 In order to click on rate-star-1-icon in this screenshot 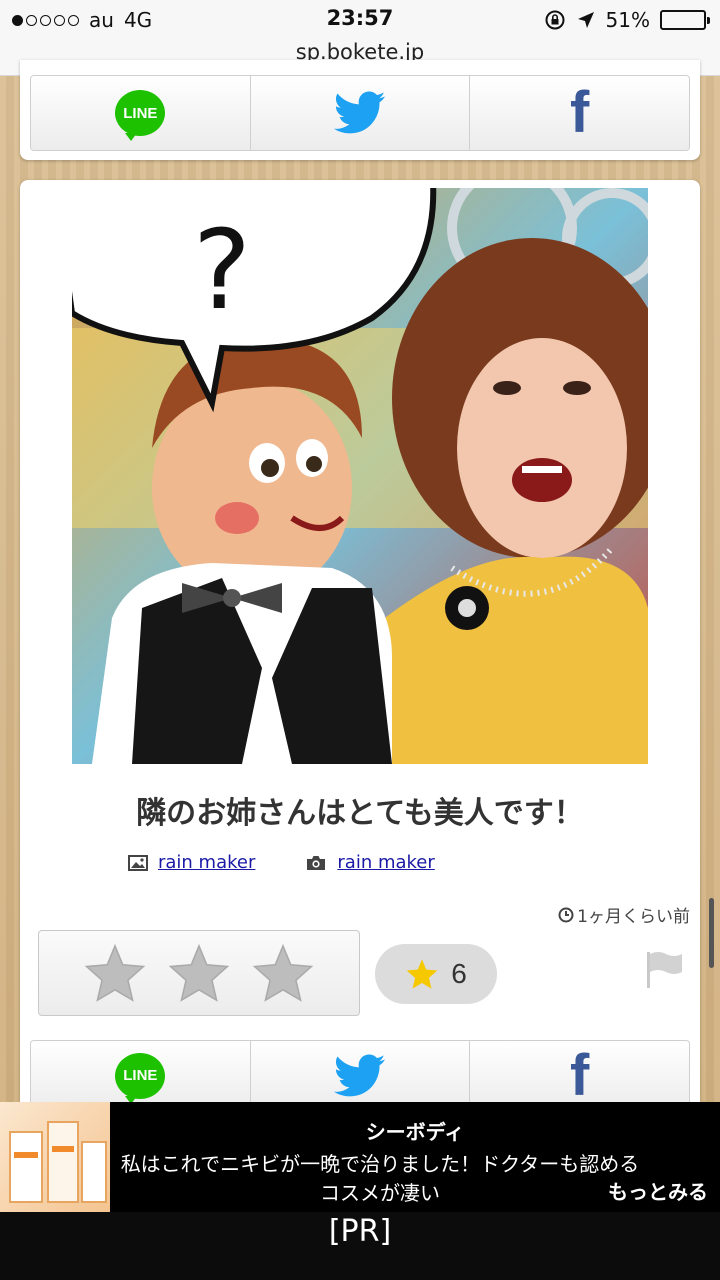, I will do `click(115, 973)`.